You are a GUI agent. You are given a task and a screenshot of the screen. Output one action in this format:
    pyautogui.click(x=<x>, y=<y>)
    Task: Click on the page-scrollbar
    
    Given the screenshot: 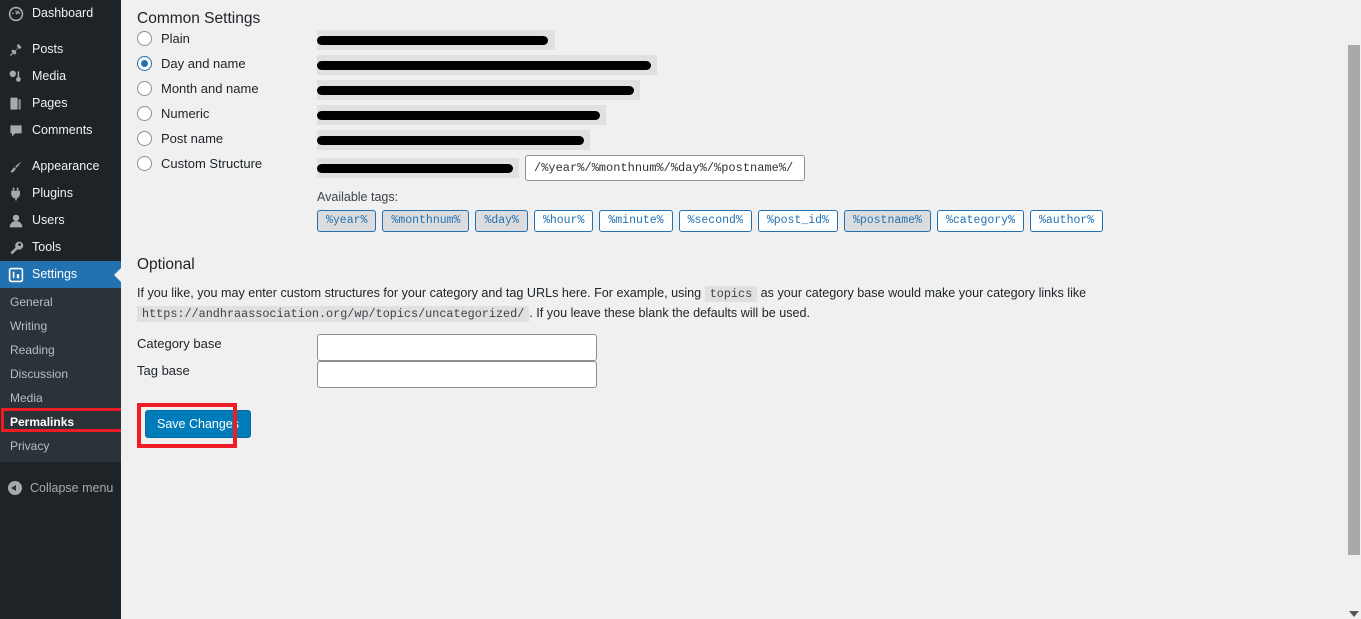 What is the action you would take?
    pyautogui.click(x=1354, y=309)
    